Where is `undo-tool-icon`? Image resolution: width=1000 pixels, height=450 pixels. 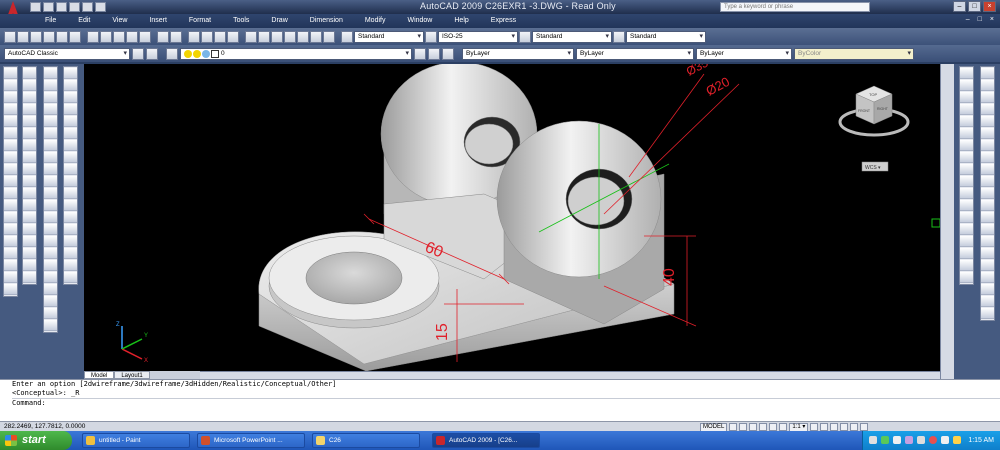
undo-tool-icon is located at coordinates (163, 36).